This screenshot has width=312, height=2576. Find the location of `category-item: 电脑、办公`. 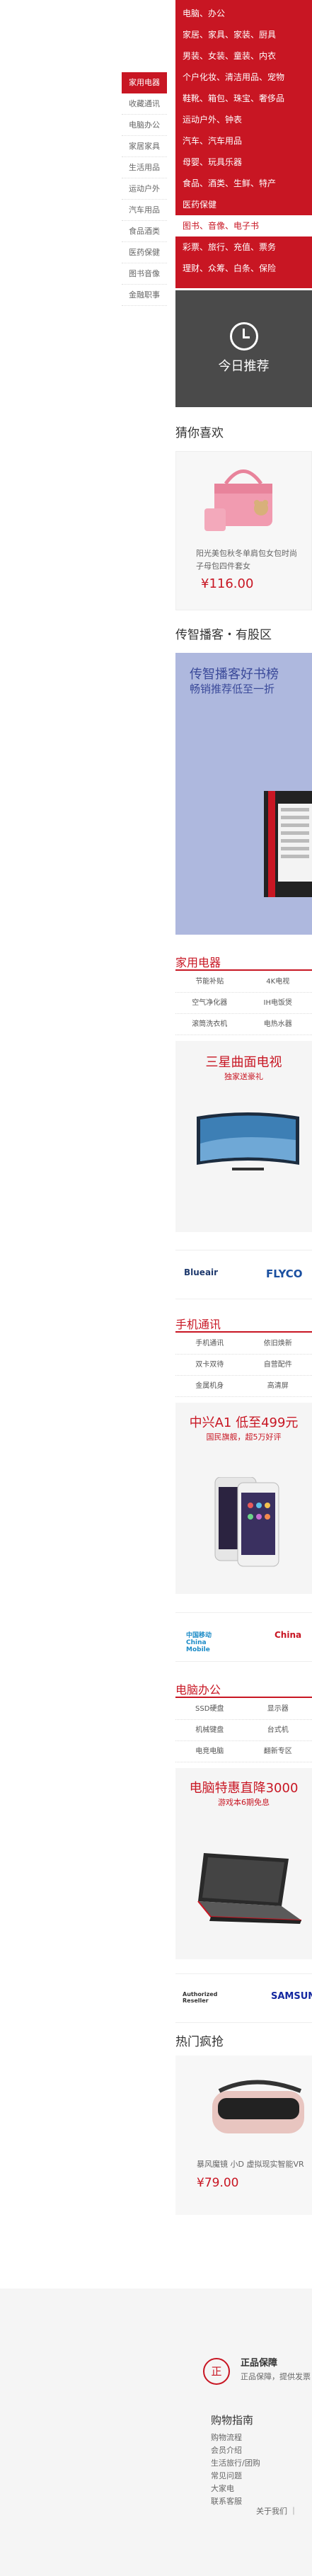

category-item: 电脑、办公 is located at coordinates (244, 13).